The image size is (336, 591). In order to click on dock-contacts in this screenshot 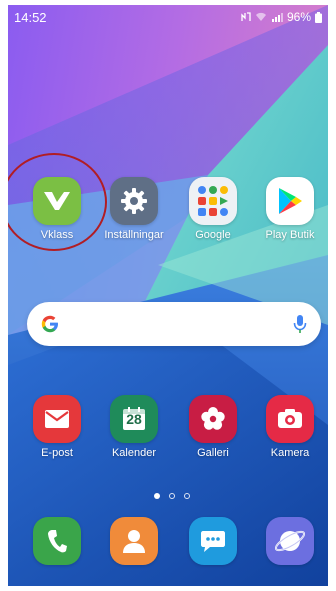, I will do `click(134, 541)`.